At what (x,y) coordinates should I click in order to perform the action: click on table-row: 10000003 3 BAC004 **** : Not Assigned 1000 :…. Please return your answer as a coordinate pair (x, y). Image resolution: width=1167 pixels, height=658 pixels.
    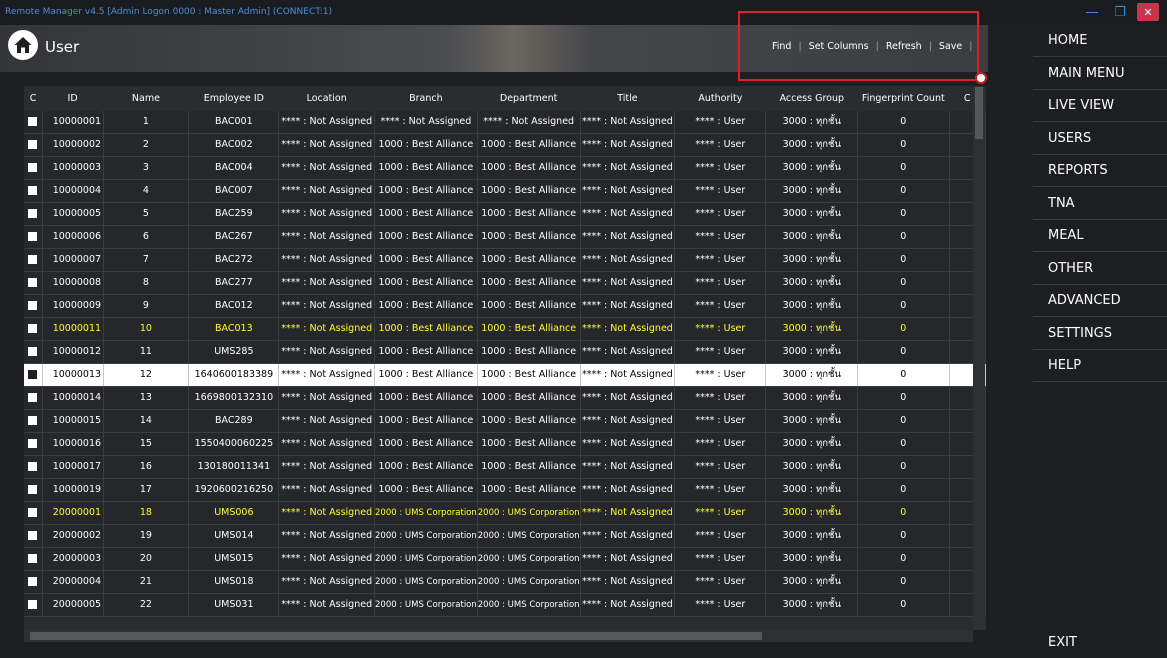
    Looking at the image, I should click on (505, 168).